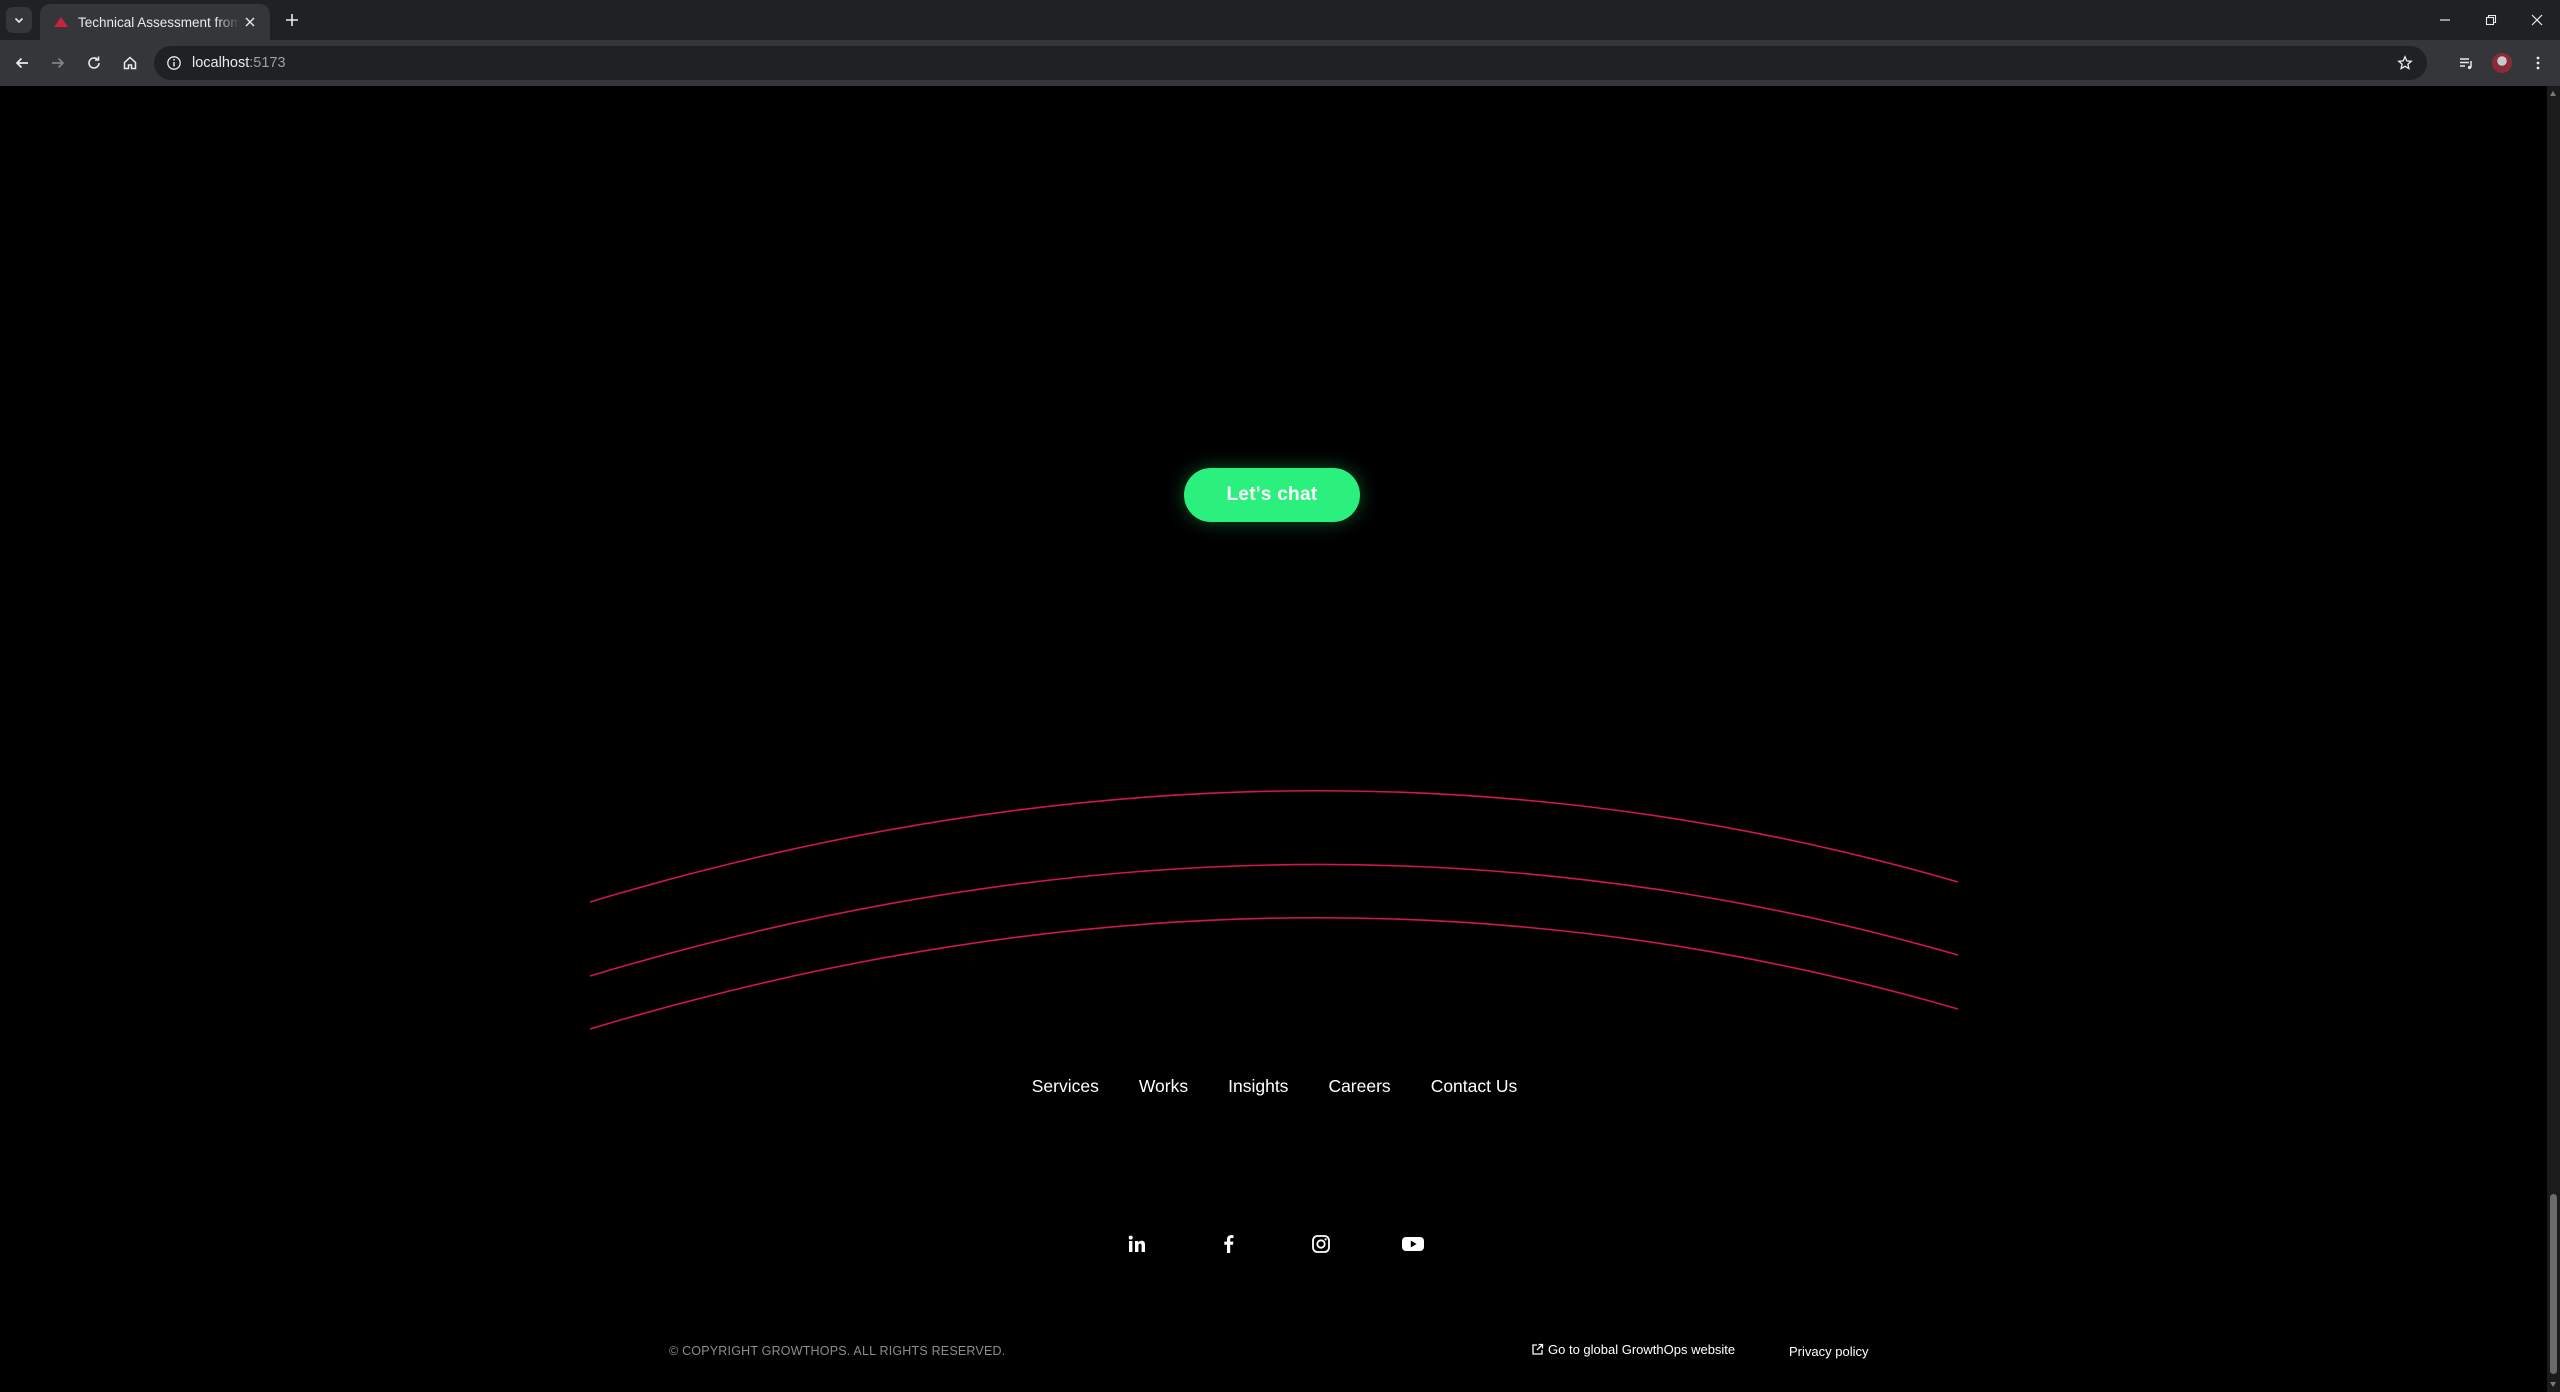 The width and height of the screenshot is (2560, 1392). I want to click on back-button, so click(22, 63).